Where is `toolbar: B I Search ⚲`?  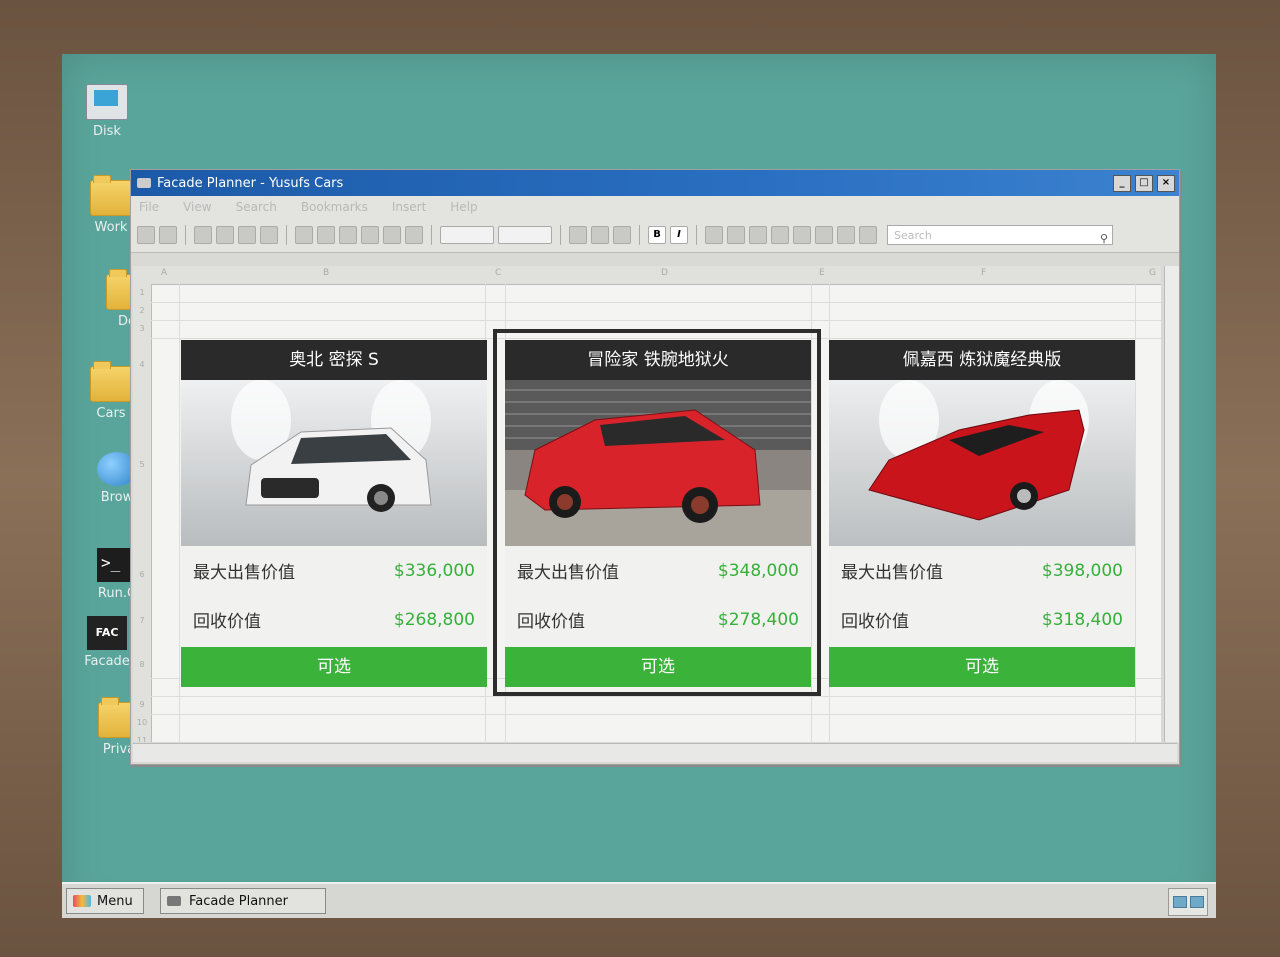 toolbar: B I Search ⚲ is located at coordinates (655, 235).